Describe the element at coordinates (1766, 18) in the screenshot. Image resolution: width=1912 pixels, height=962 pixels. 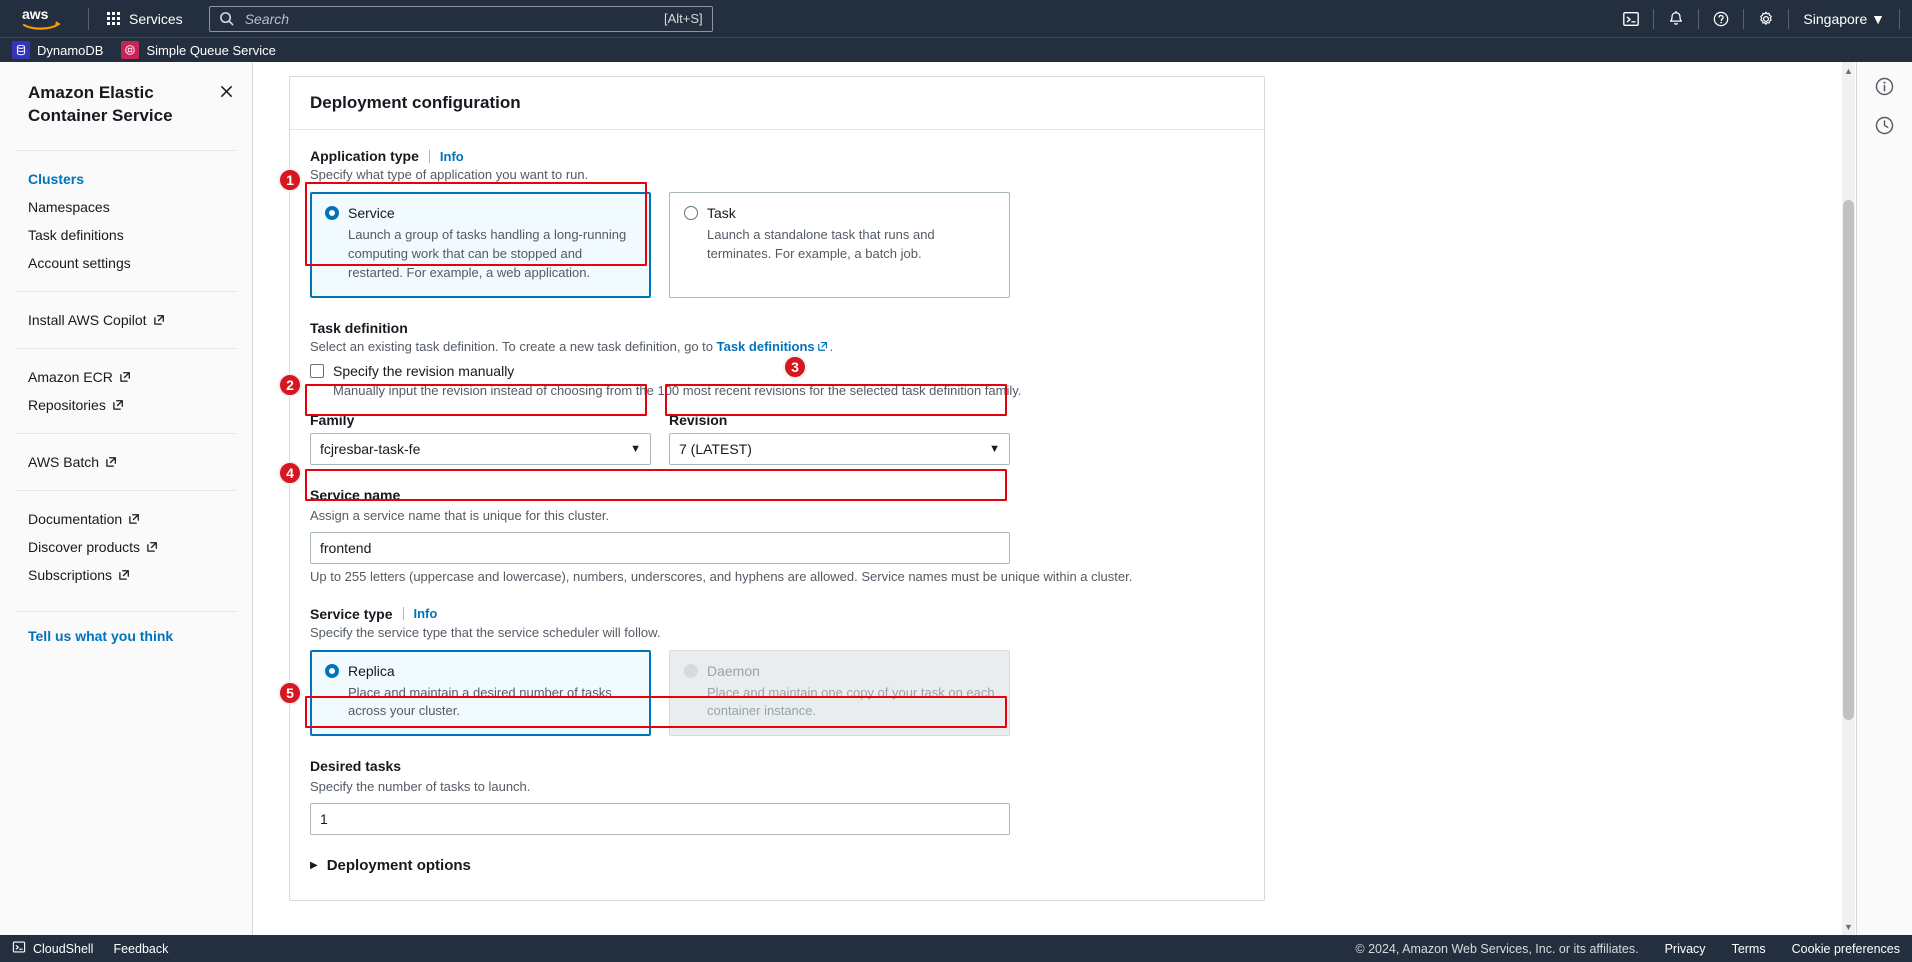
I see `settings-gear-icon` at that location.